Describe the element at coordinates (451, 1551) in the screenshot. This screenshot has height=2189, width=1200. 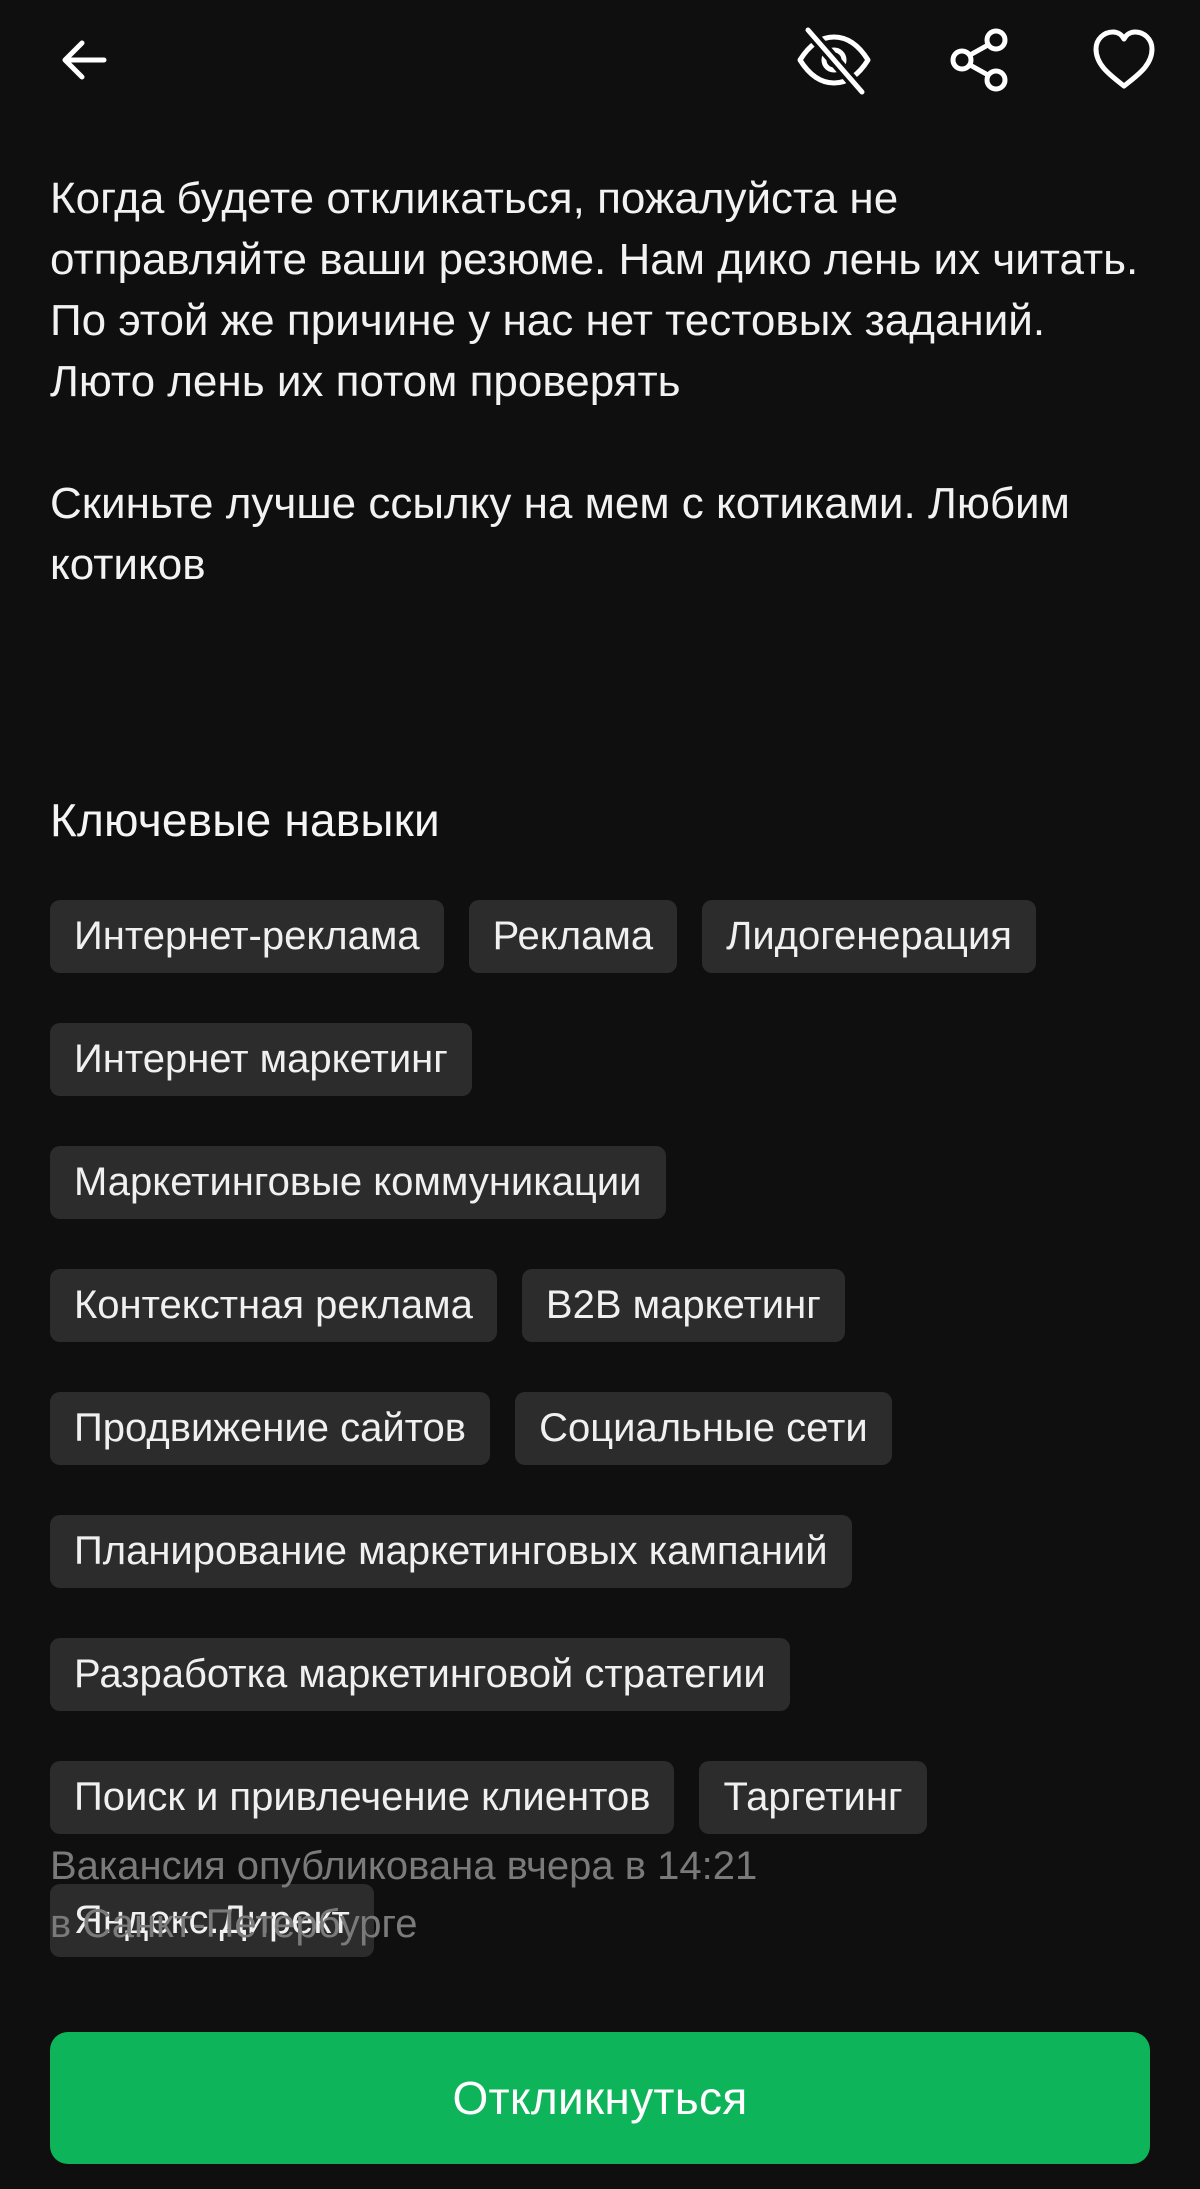
I see `skill-chip: Планирование маркетинговых кампаний` at that location.